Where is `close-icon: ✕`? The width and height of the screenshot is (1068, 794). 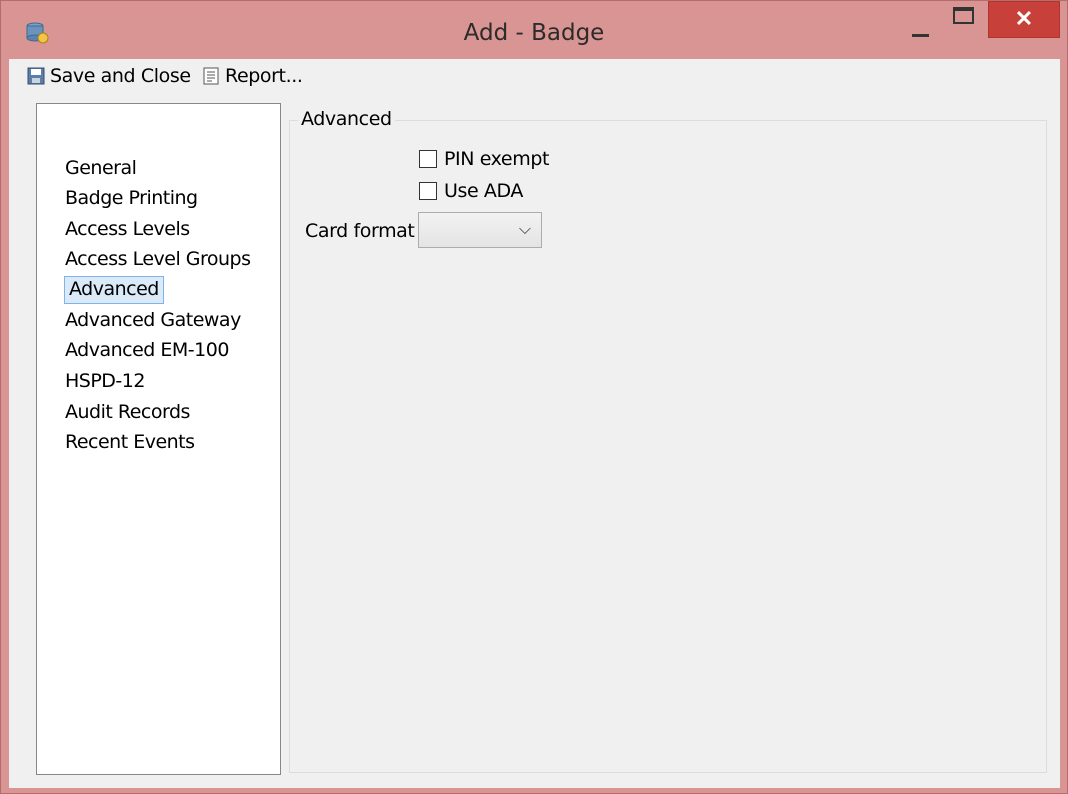 close-icon: ✕ is located at coordinates (1024, 18).